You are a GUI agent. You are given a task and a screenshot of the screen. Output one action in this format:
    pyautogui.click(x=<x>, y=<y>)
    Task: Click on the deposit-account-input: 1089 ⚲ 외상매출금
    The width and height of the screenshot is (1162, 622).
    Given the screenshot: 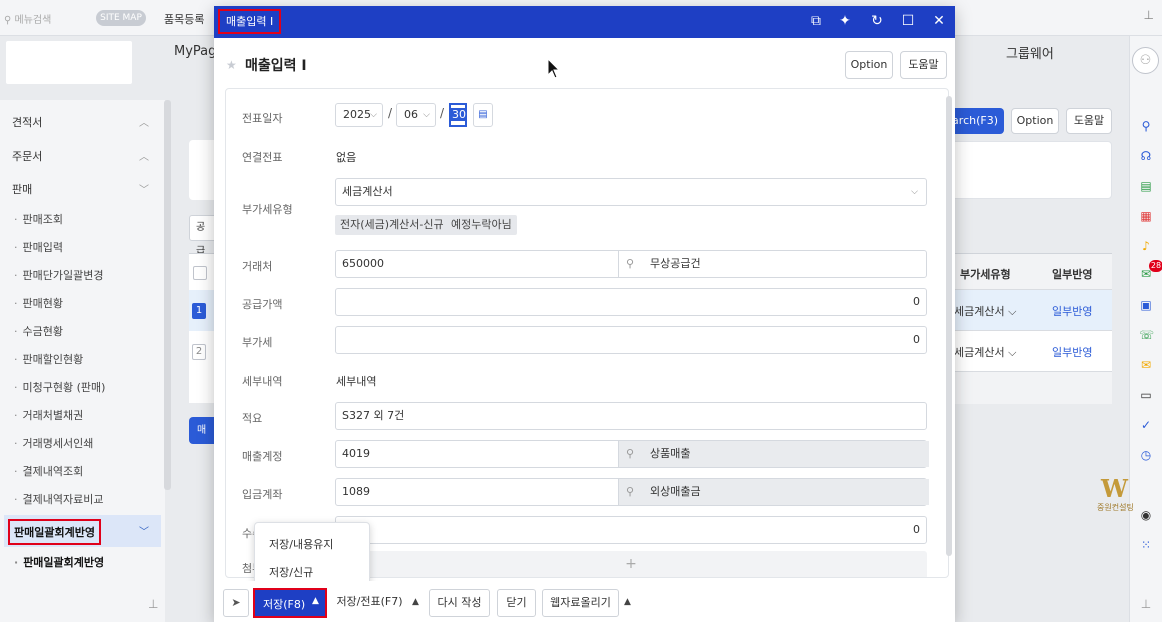 What is the action you would take?
    pyautogui.click(x=632, y=492)
    